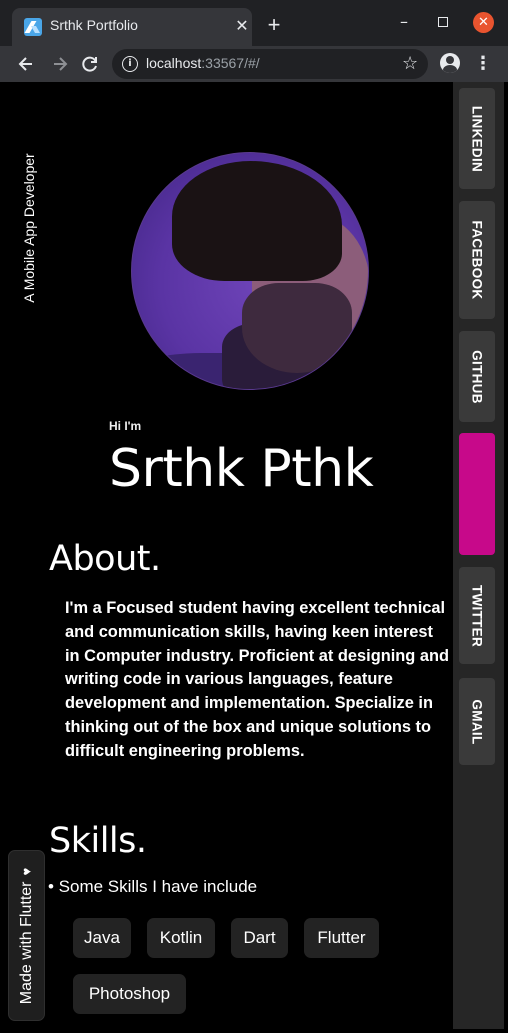 This screenshot has height=1033, width=508. Describe the element at coordinates (102, 938) in the screenshot. I see `skill-chip-java: Java` at that location.